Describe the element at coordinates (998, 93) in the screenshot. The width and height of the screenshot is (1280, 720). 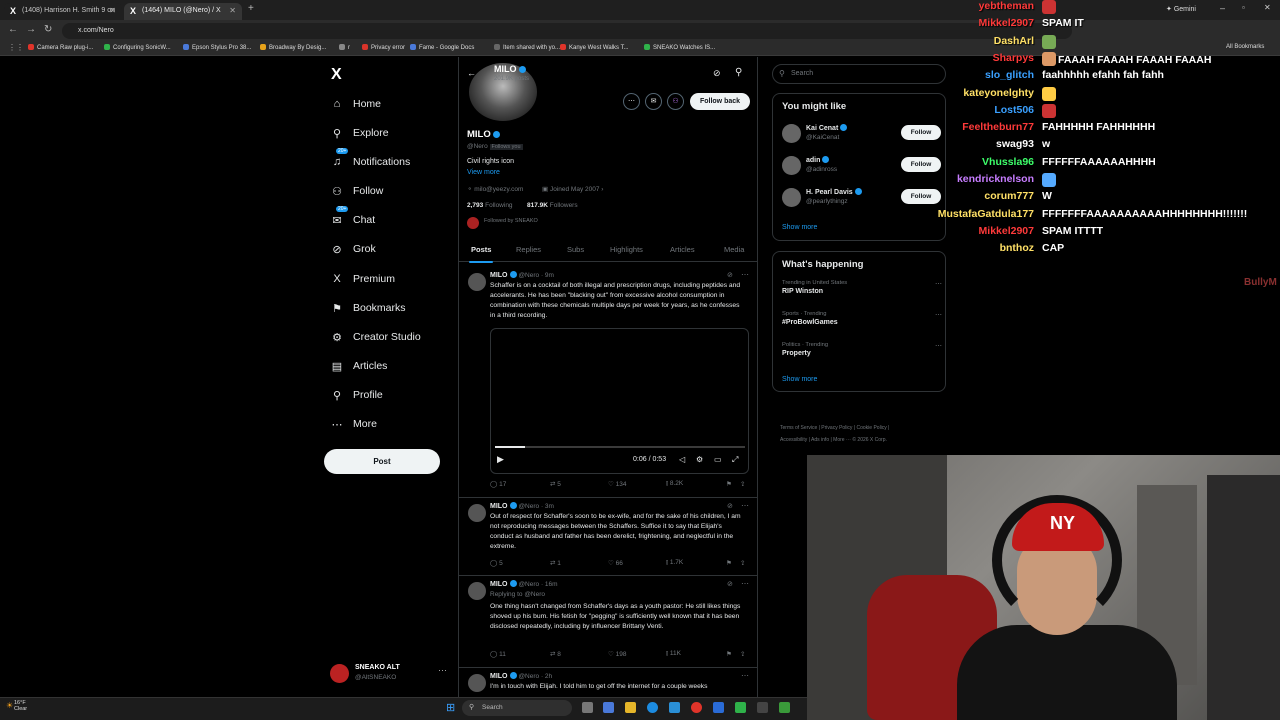
I see `chat-username: kateyonelghty` at that location.